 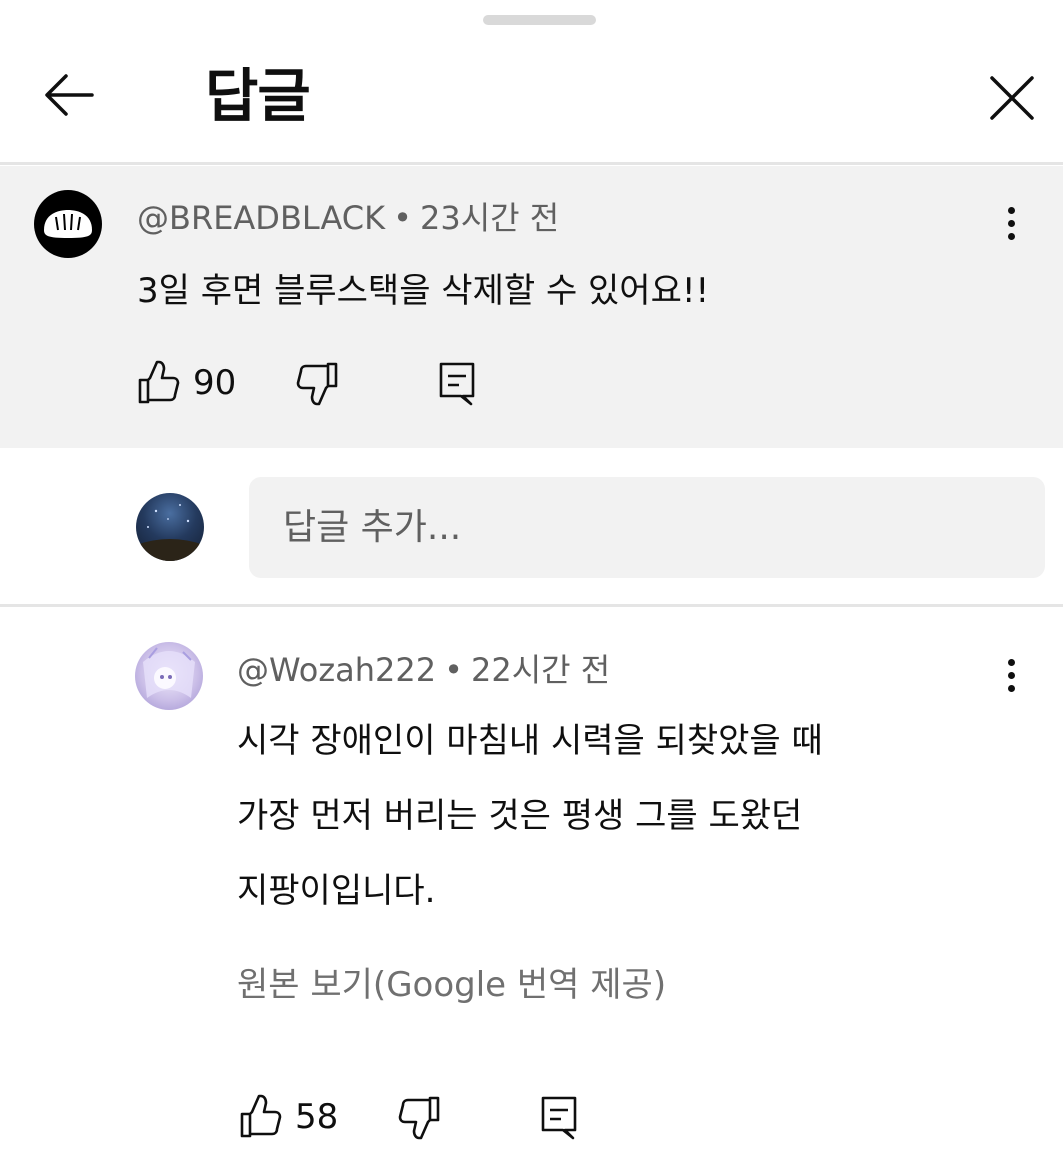 I want to click on reply-time: 22시간 전, so click(x=540, y=670).